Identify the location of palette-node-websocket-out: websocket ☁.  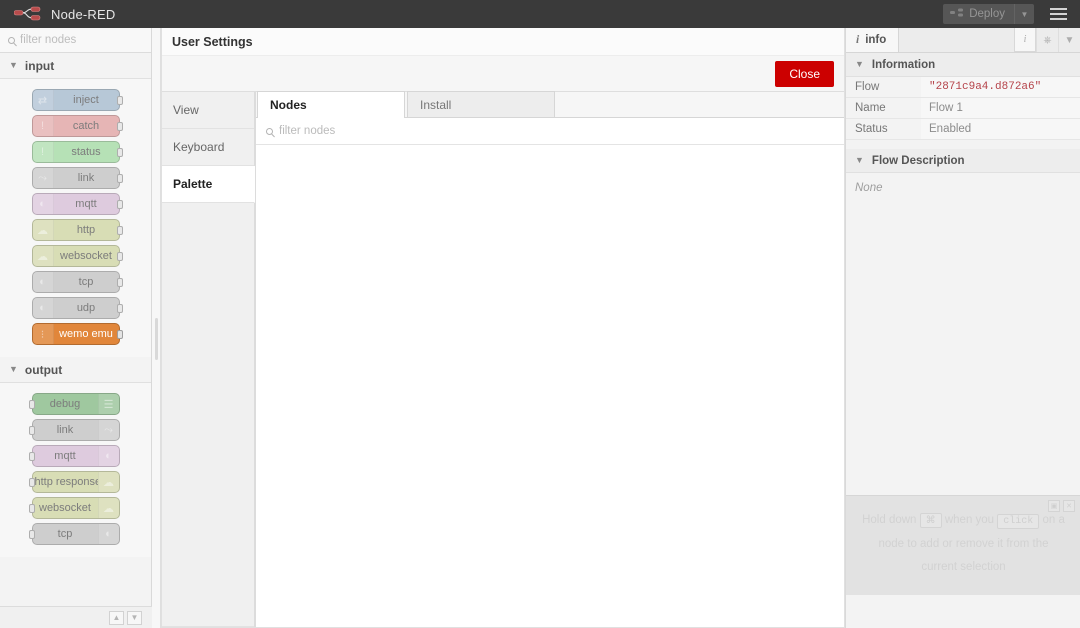
(74, 508).